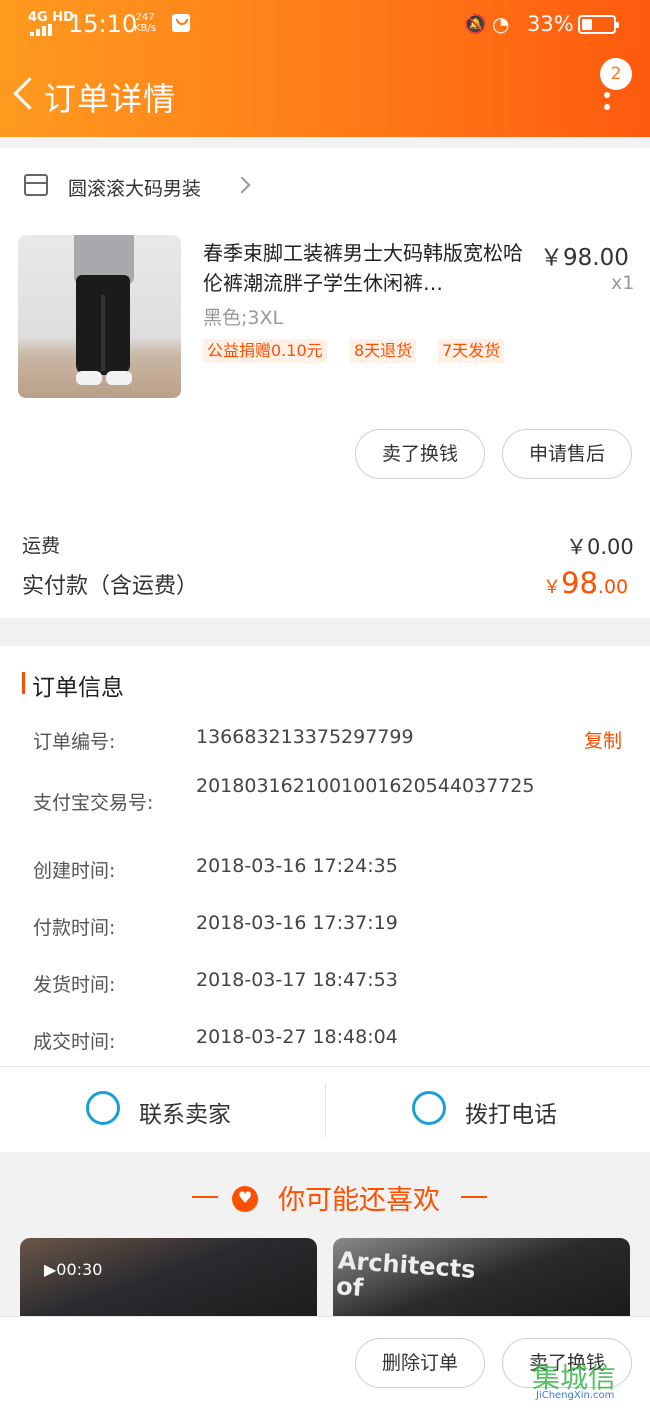 The image size is (650, 1408). What do you see at coordinates (145, 17) in the screenshot?
I see `speed-value: 247` at bounding box center [145, 17].